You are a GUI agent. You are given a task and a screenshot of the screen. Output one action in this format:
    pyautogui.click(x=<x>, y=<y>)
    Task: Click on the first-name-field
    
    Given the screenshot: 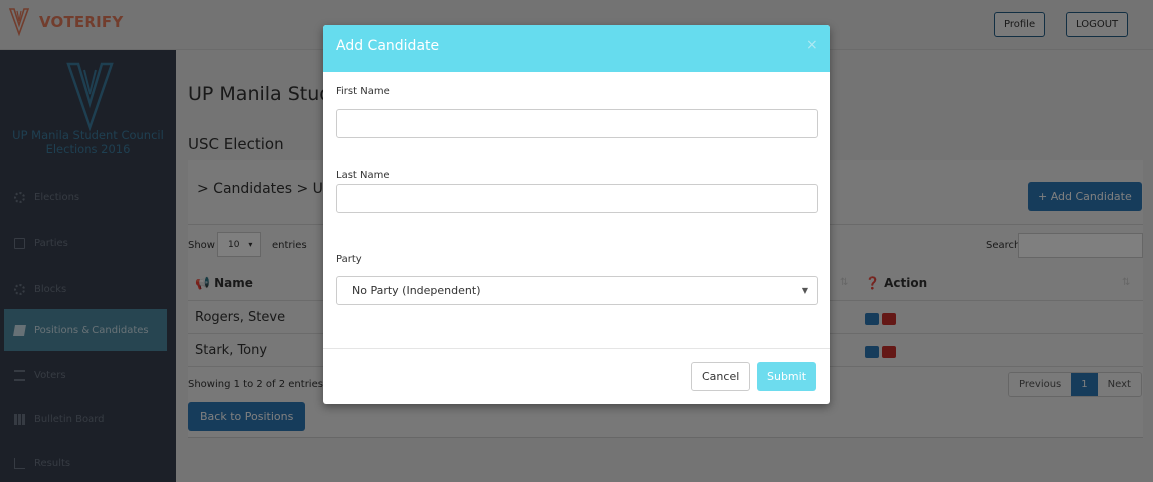 What is the action you would take?
    pyautogui.click(x=577, y=123)
    